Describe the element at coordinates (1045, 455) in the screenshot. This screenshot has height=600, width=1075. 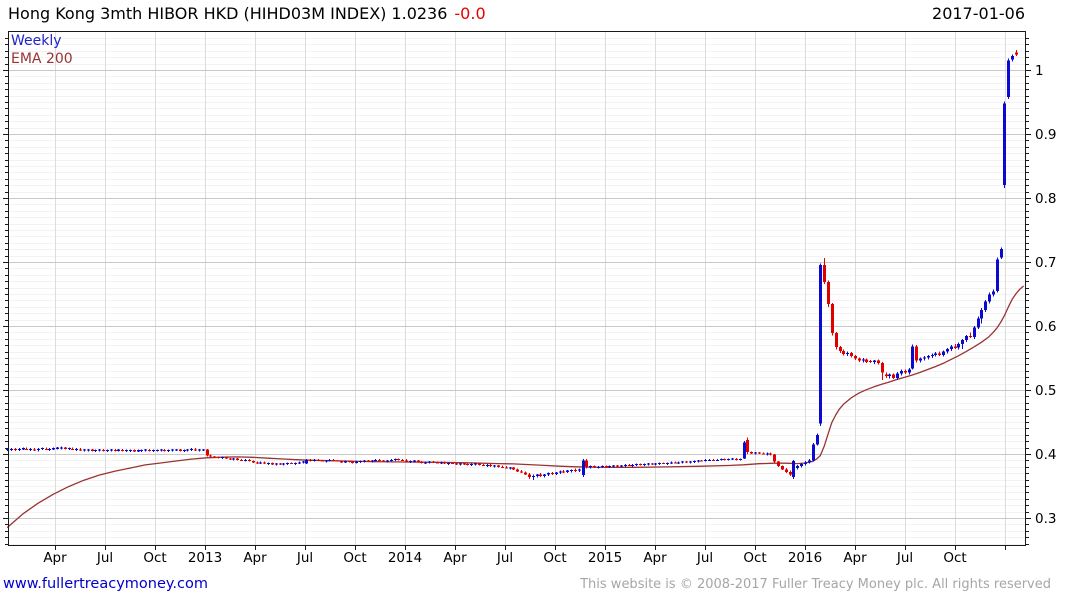
I see `svg-text: 0.4` at that location.